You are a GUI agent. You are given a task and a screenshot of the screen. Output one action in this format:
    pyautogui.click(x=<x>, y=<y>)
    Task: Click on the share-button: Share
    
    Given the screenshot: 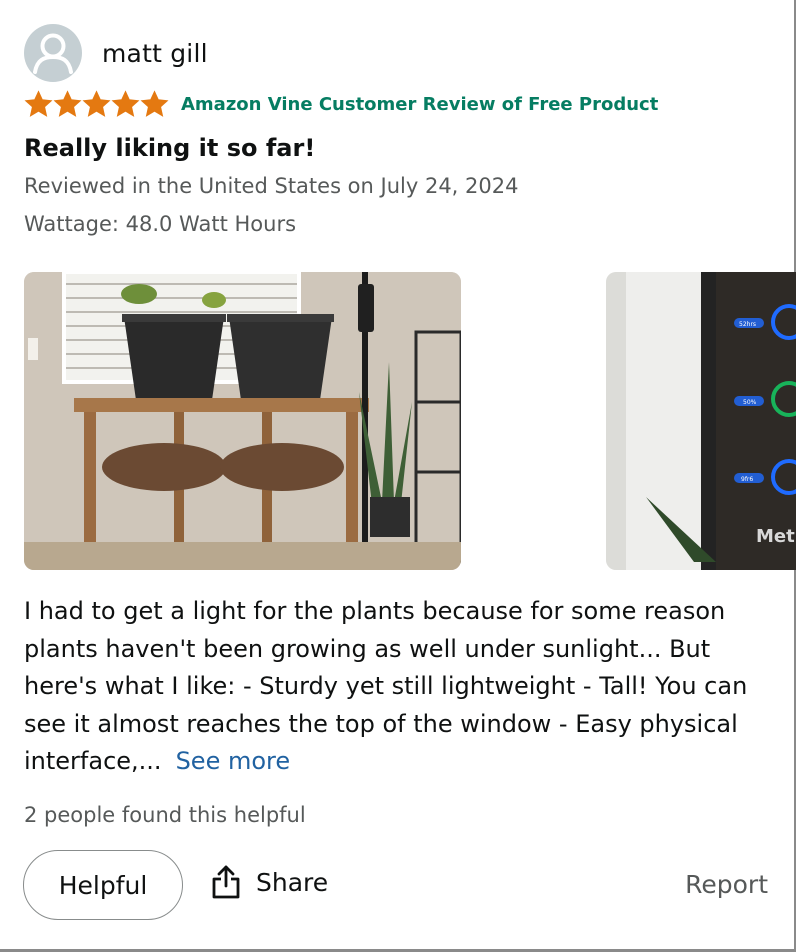 What is the action you would take?
    pyautogui.click(x=269, y=882)
    